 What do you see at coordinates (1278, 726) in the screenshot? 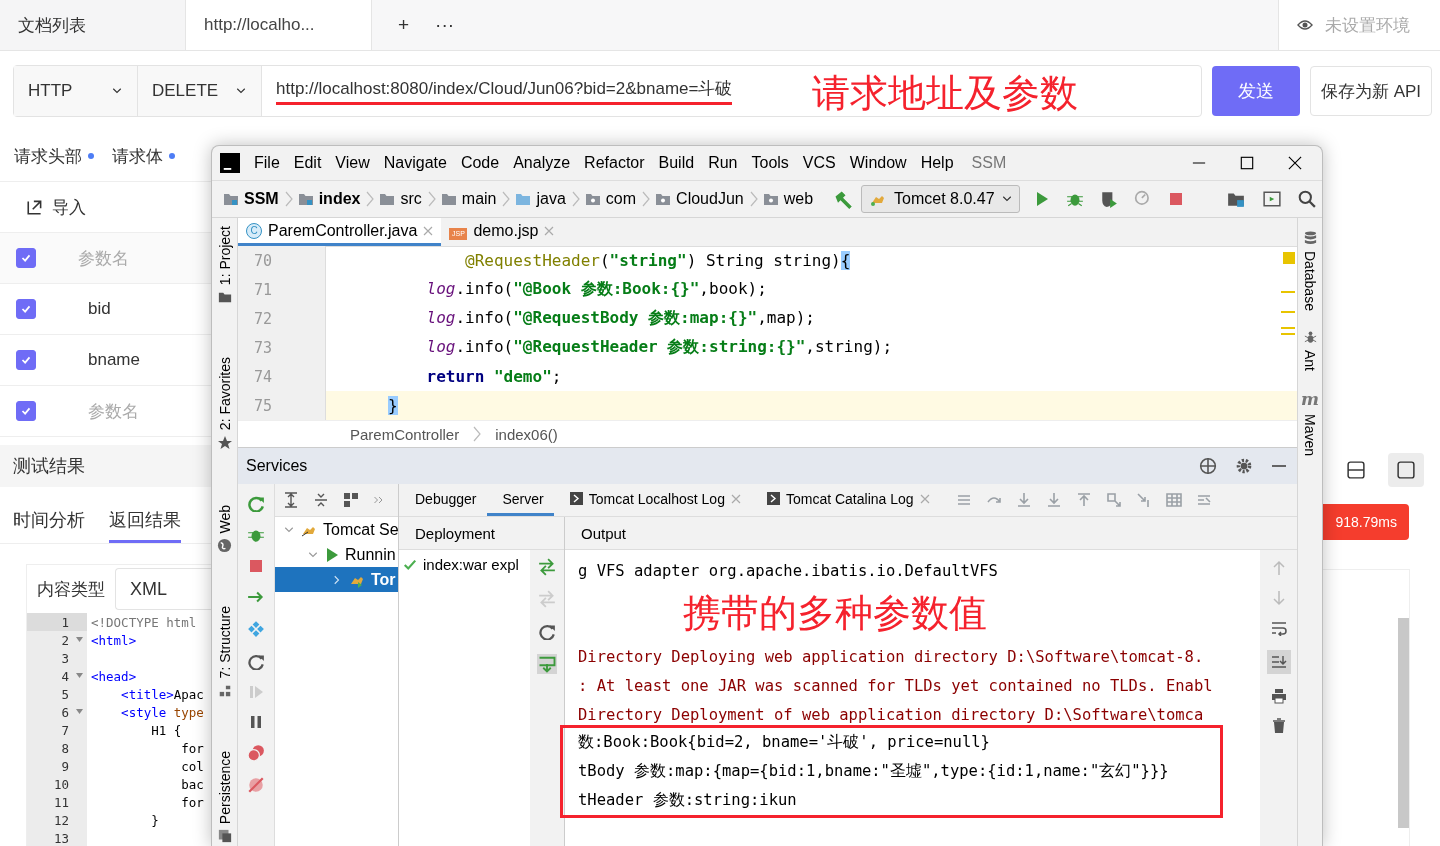
I see `trash-icon` at bounding box center [1278, 726].